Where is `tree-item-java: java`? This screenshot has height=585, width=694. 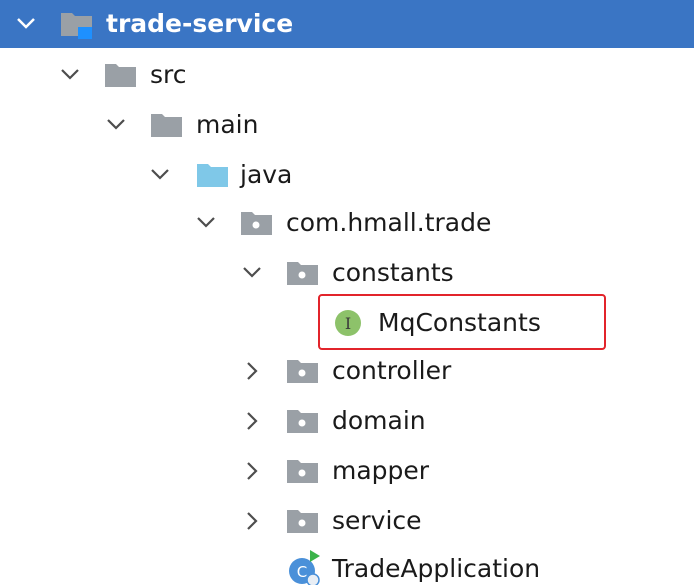 tree-item-java: java is located at coordinates (347, 175).